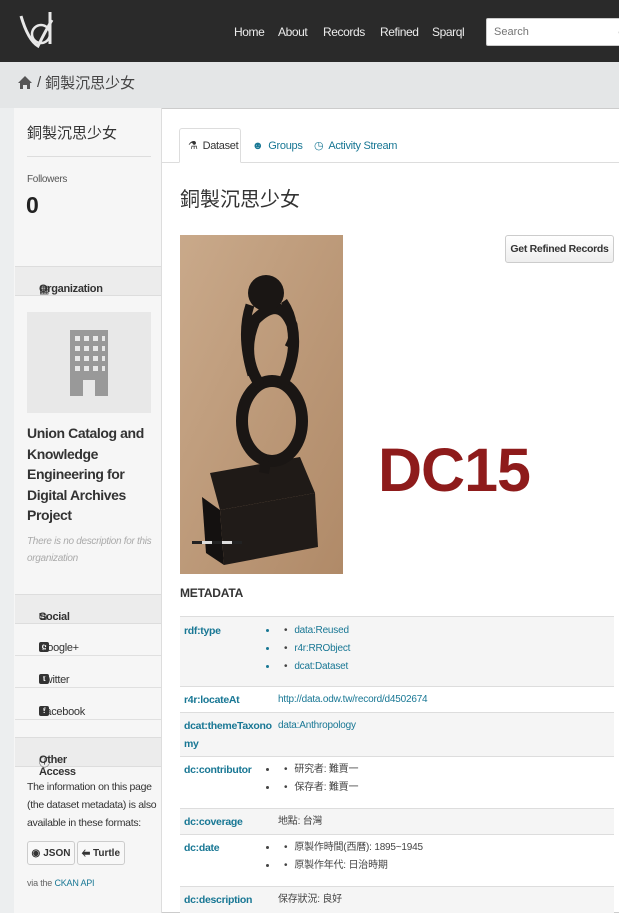 The width and height of the screenshot is (619, 913). What do you see at coordinates (240, 199) in the screenshot?
I see `dataset-title: 銅製沉思少女` at bounding box center [240, 199].